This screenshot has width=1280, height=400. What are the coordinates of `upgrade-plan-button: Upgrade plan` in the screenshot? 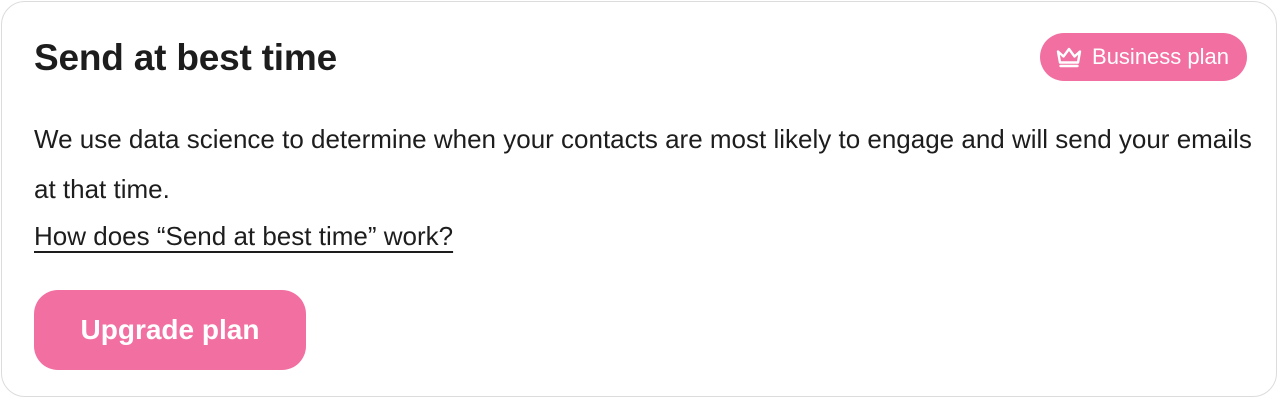 It's located at (170, 330).